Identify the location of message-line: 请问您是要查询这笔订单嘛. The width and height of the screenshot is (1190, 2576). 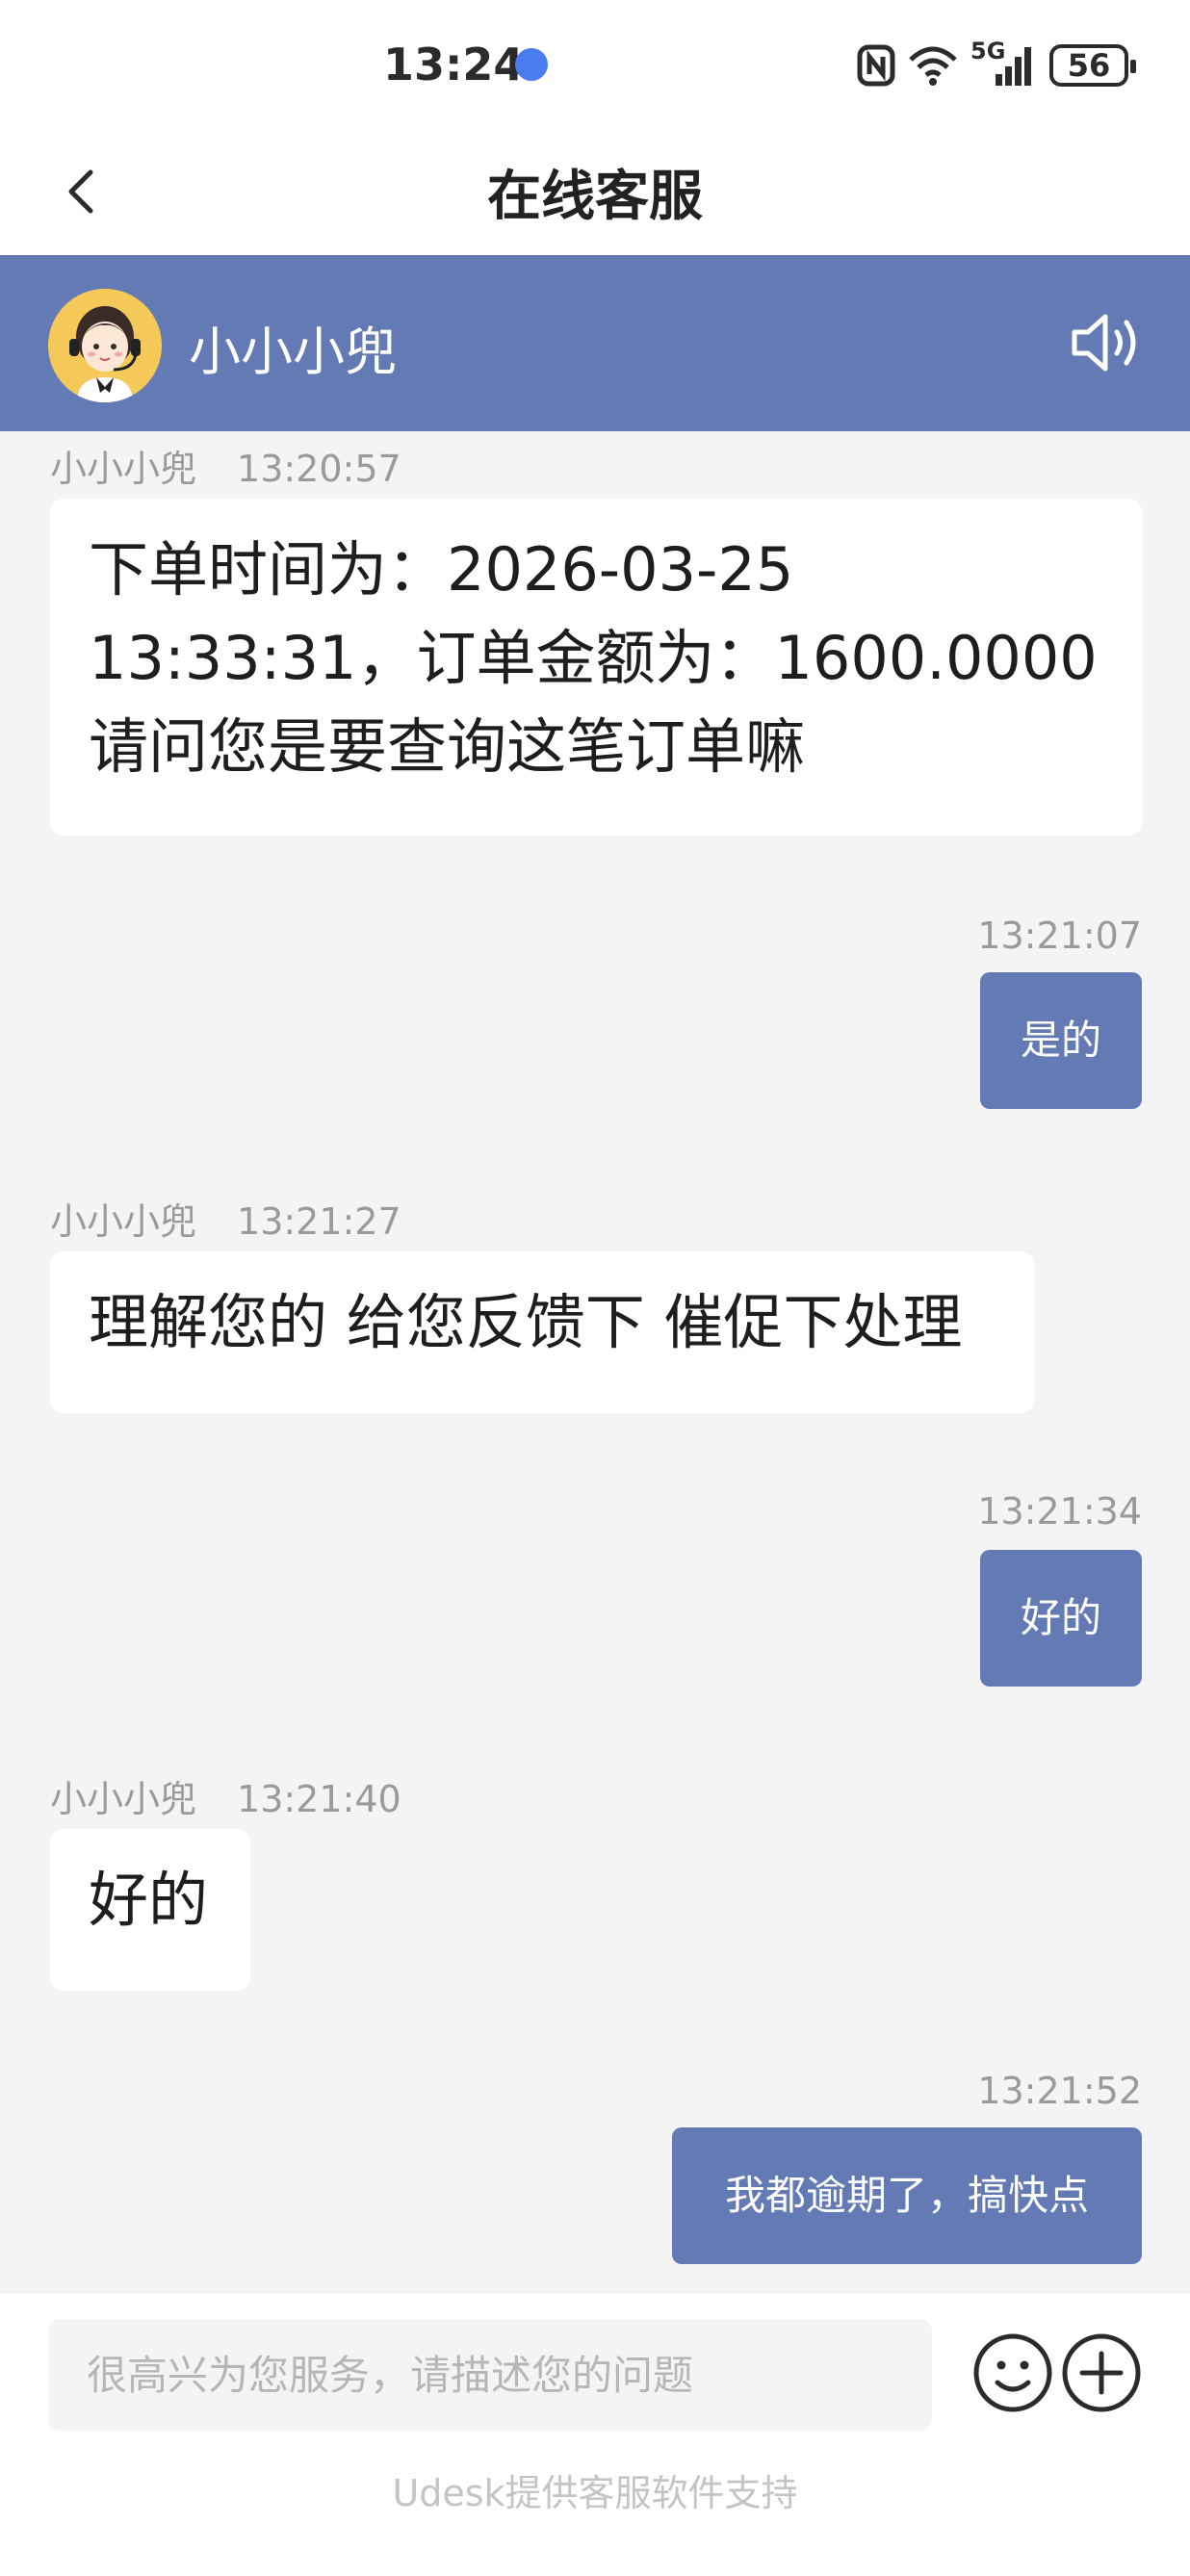
(448, 747).